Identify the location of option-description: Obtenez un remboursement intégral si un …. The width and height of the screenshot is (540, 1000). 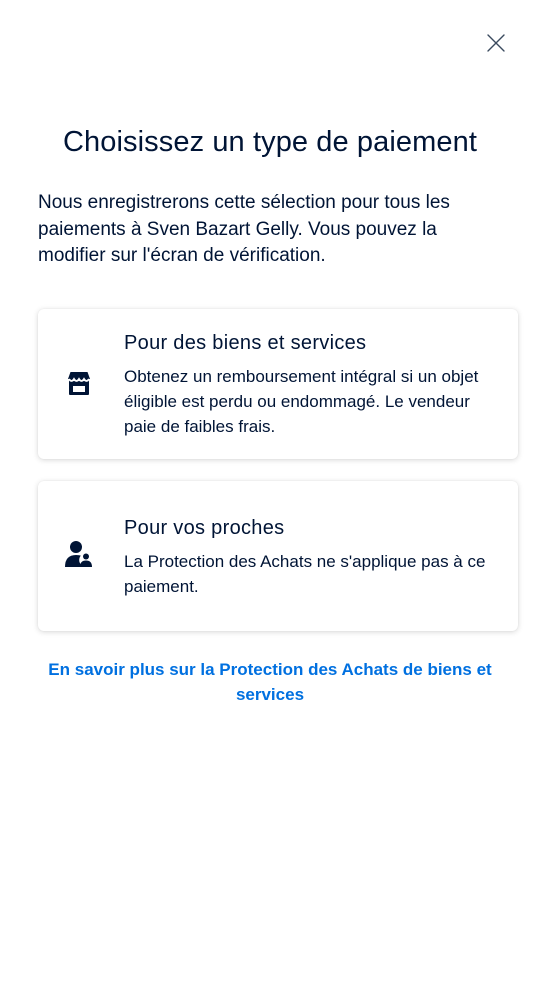
(301, 401).